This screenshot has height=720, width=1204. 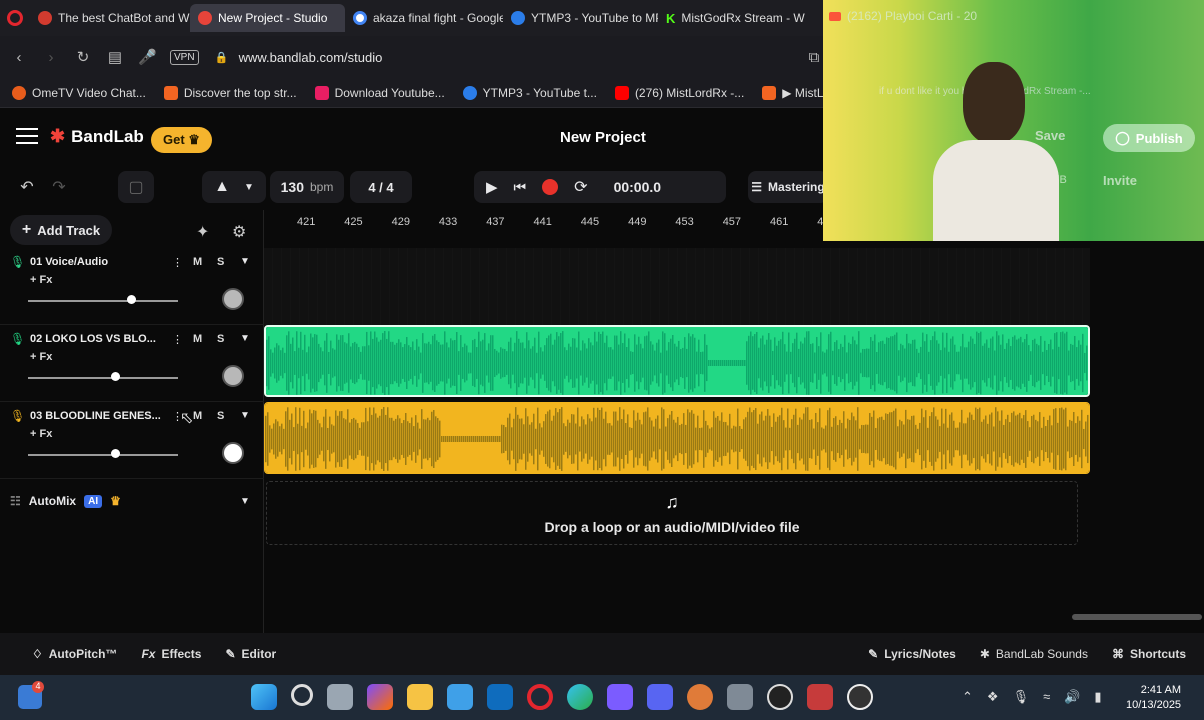 I want to click on chevron-up-icon: ⌃, so click(x=967, y=697).